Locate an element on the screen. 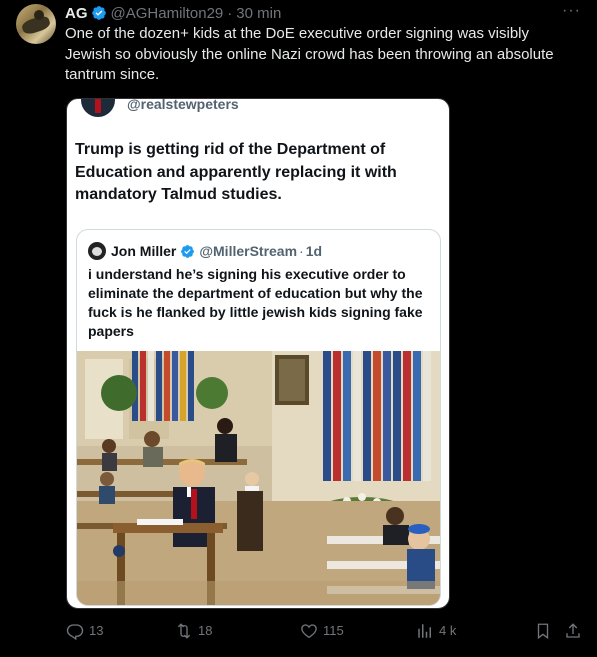  bookmark-button is located at coordinates (545, 631).